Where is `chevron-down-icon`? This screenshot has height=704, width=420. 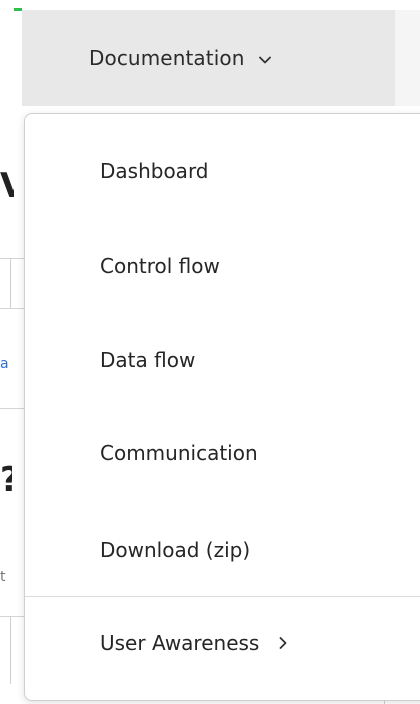 chevron-down-icon is located at coordinates (265, 60).